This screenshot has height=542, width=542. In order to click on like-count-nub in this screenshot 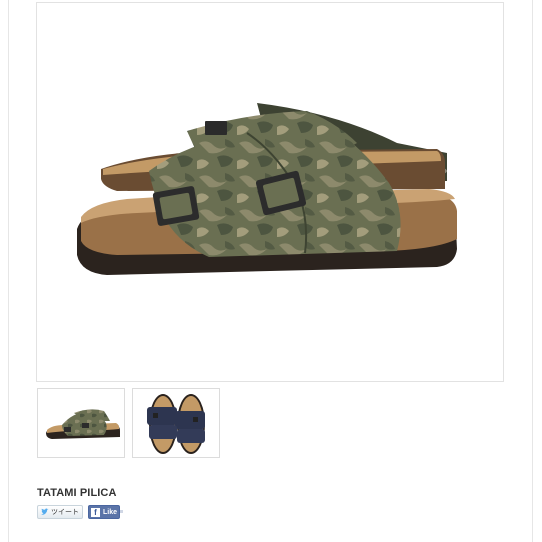, I will do `click(121, 511)`.